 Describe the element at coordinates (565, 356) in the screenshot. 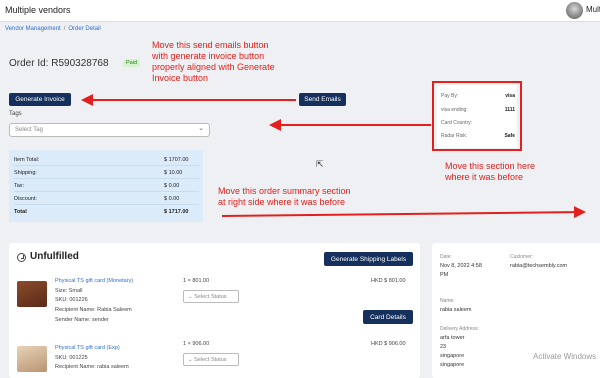

I see `activate-windows-watermark: Activate Windows` at that location.